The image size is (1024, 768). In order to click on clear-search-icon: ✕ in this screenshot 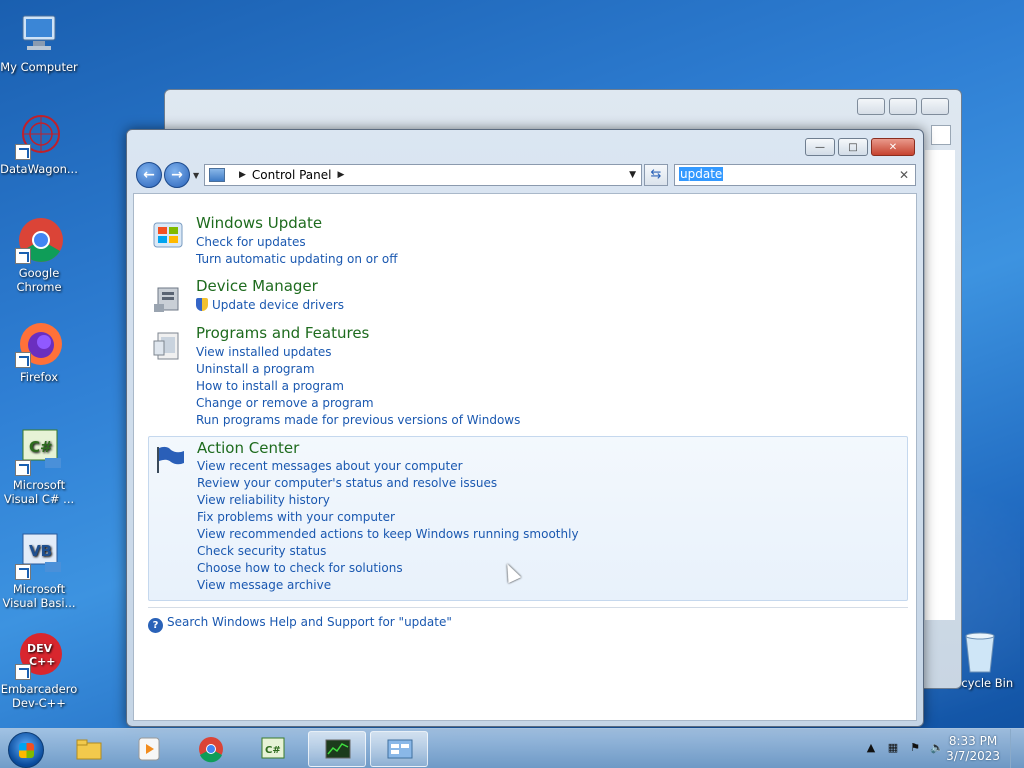, I will do `click(904, 175)`.